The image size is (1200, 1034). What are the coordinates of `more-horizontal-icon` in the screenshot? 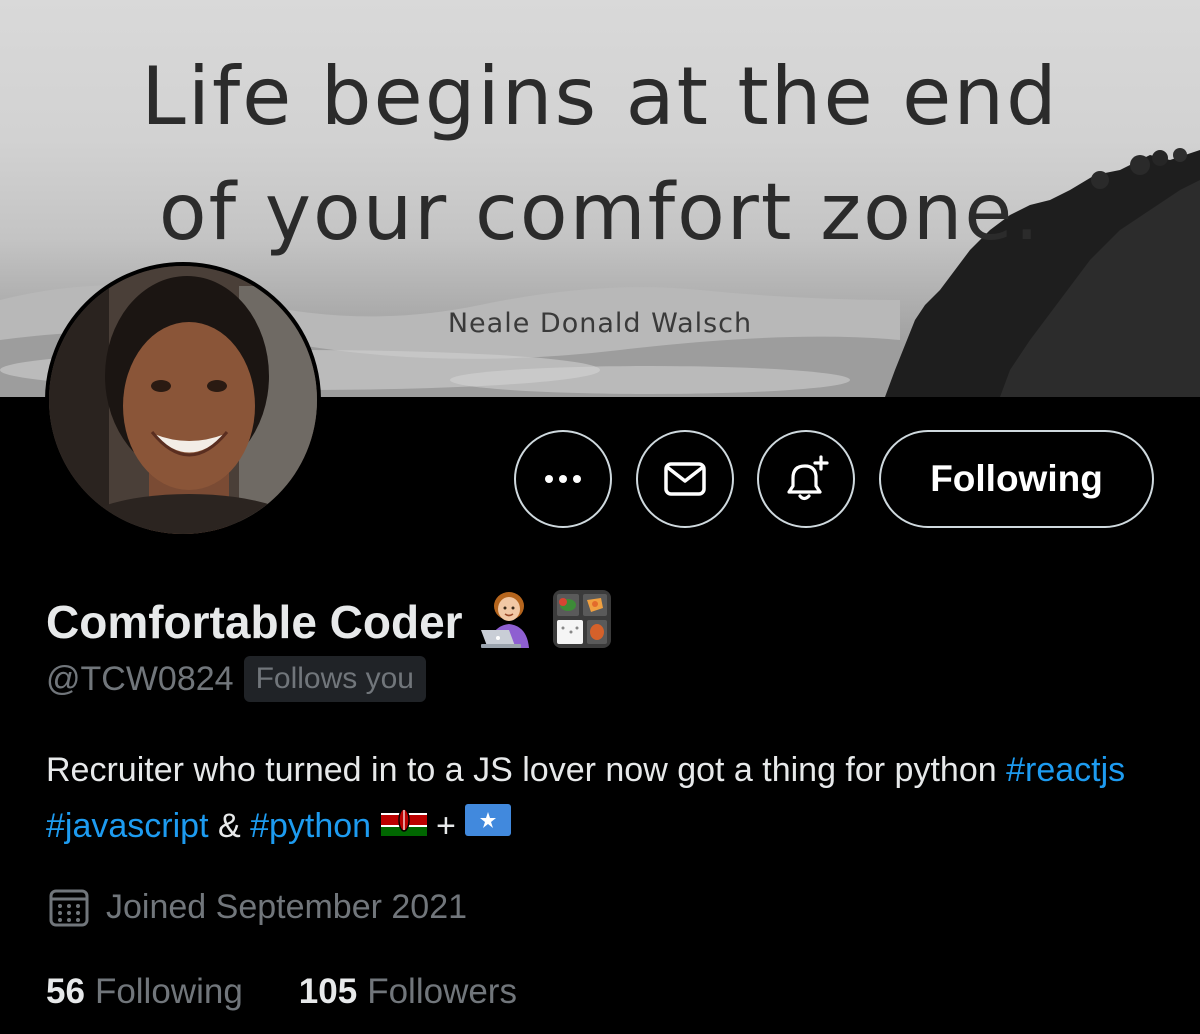 It's located at (563, 479).